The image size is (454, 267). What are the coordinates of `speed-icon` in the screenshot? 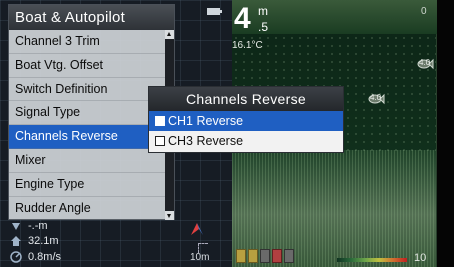 It's located at (16, 257).